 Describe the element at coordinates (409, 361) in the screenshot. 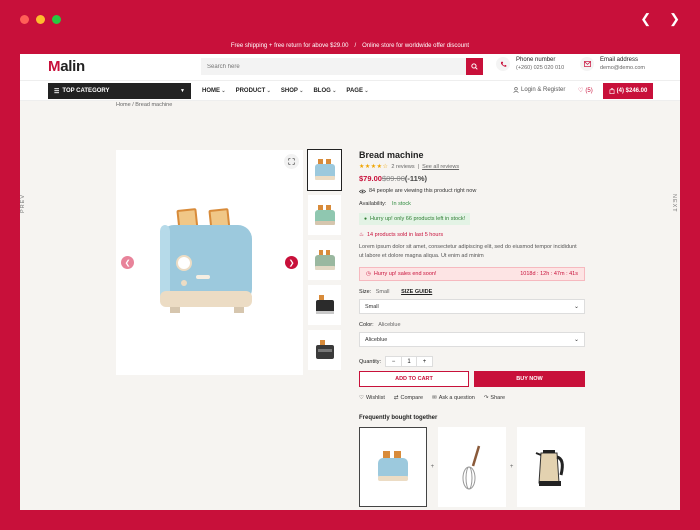

I see `quantity-input: 1` at that location.